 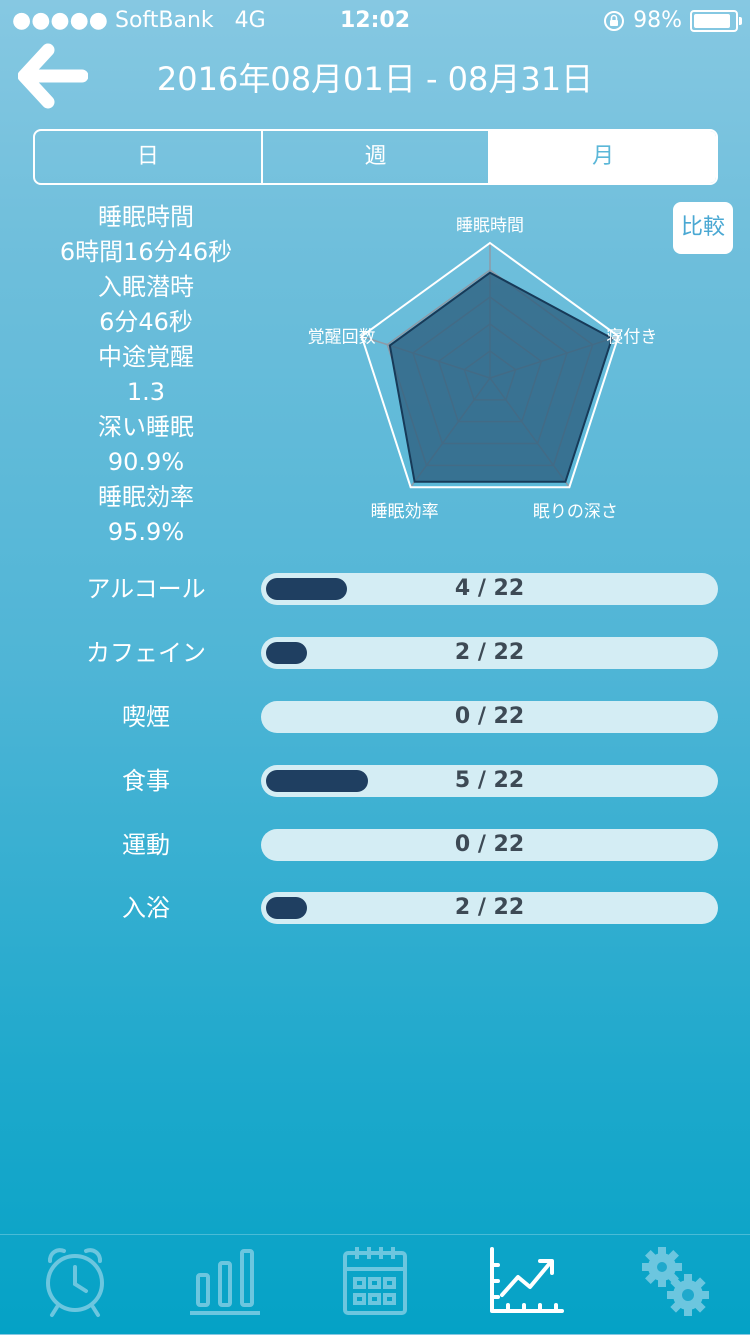 I want to click on radar-chart: 睡眠時間 寝付き 眠りの深さ 睡眠効率 覚醒回数, so click(x=483, y=369).